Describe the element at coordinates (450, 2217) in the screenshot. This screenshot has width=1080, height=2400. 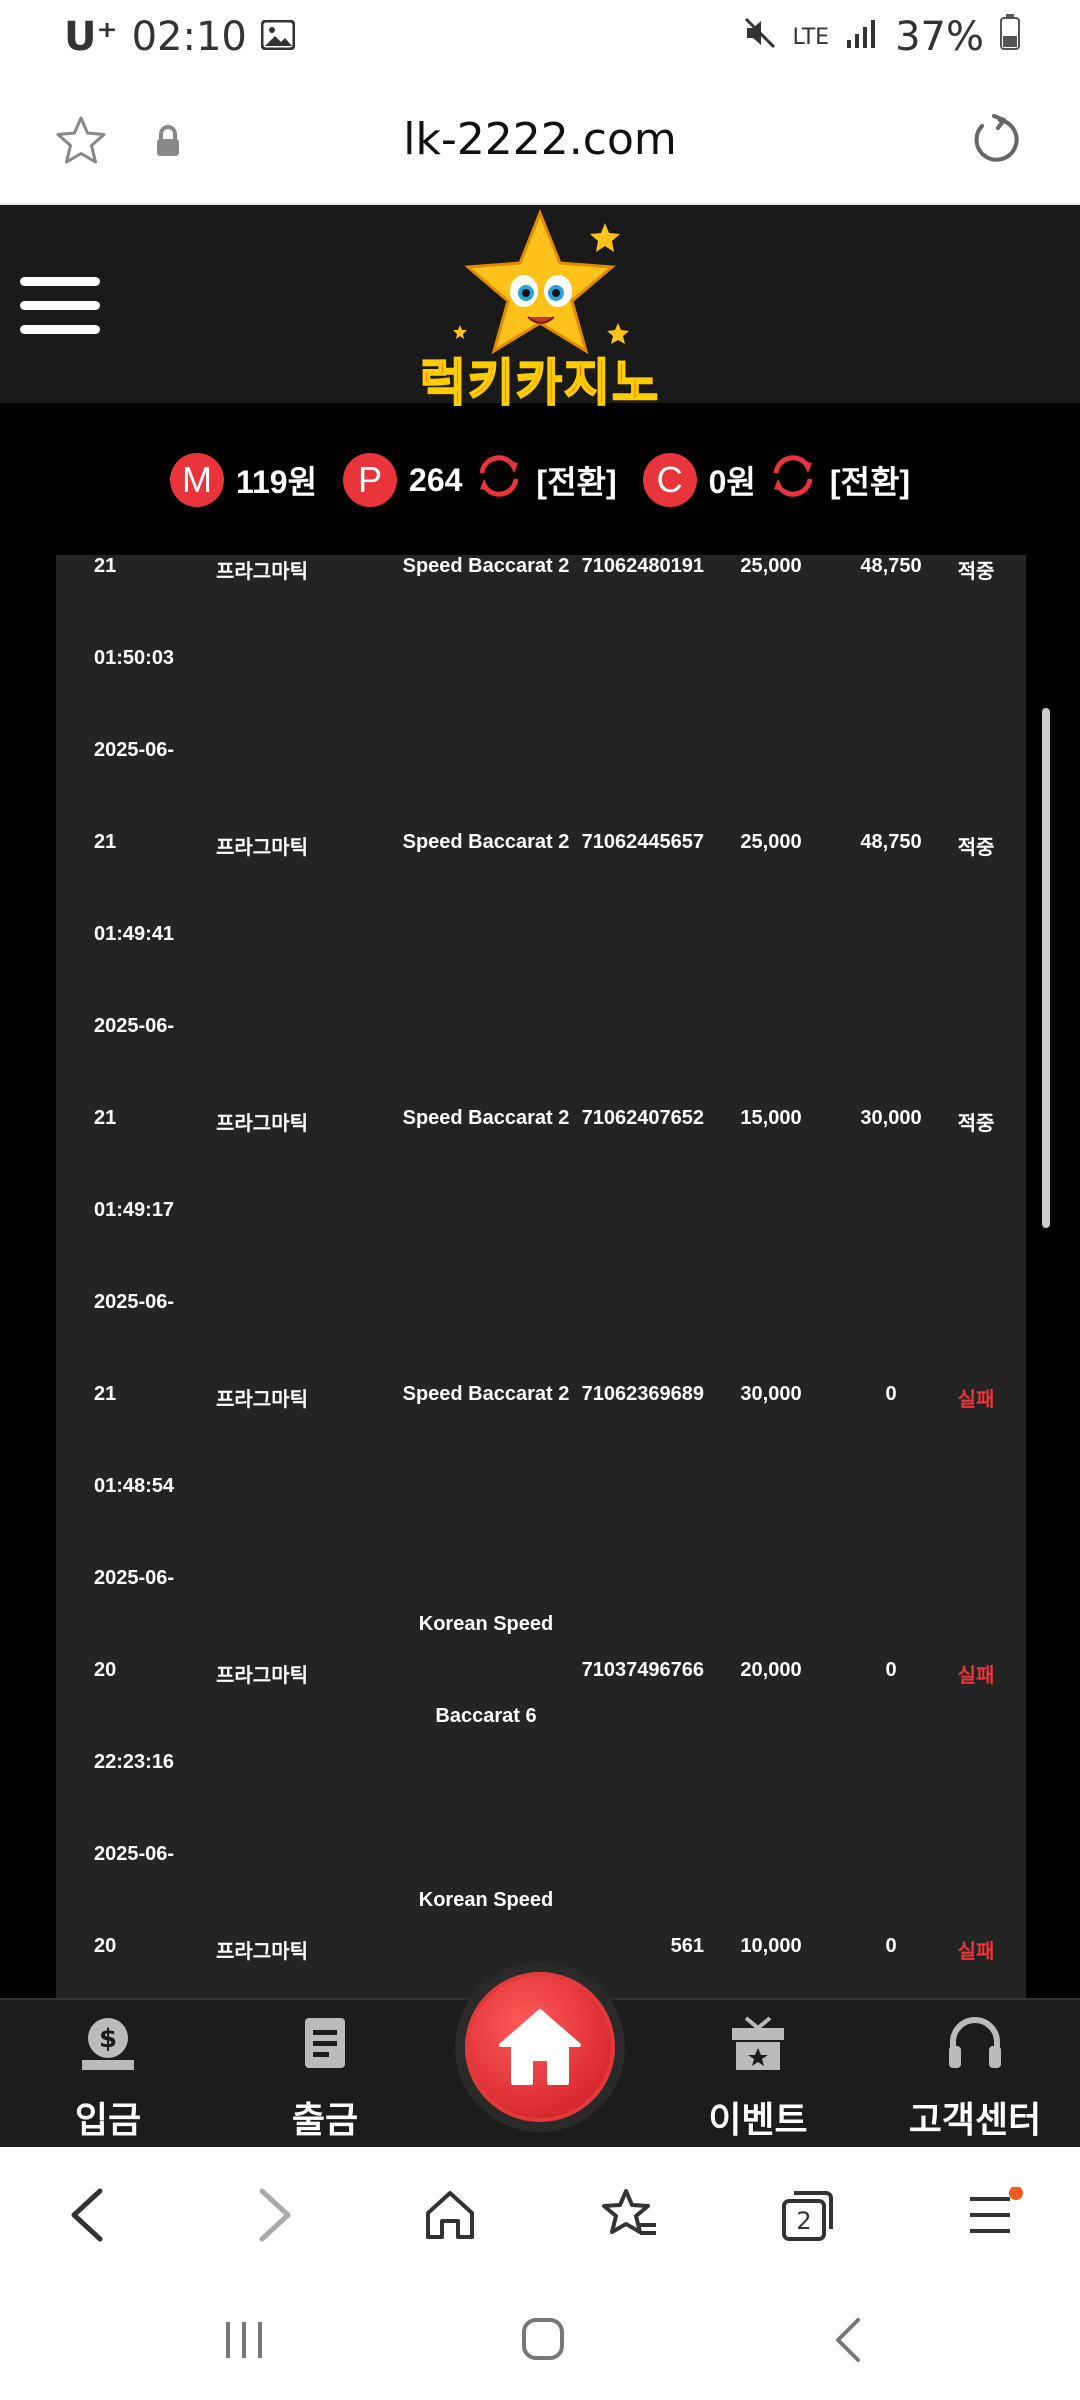
I see `browser-home-icon` at that location.